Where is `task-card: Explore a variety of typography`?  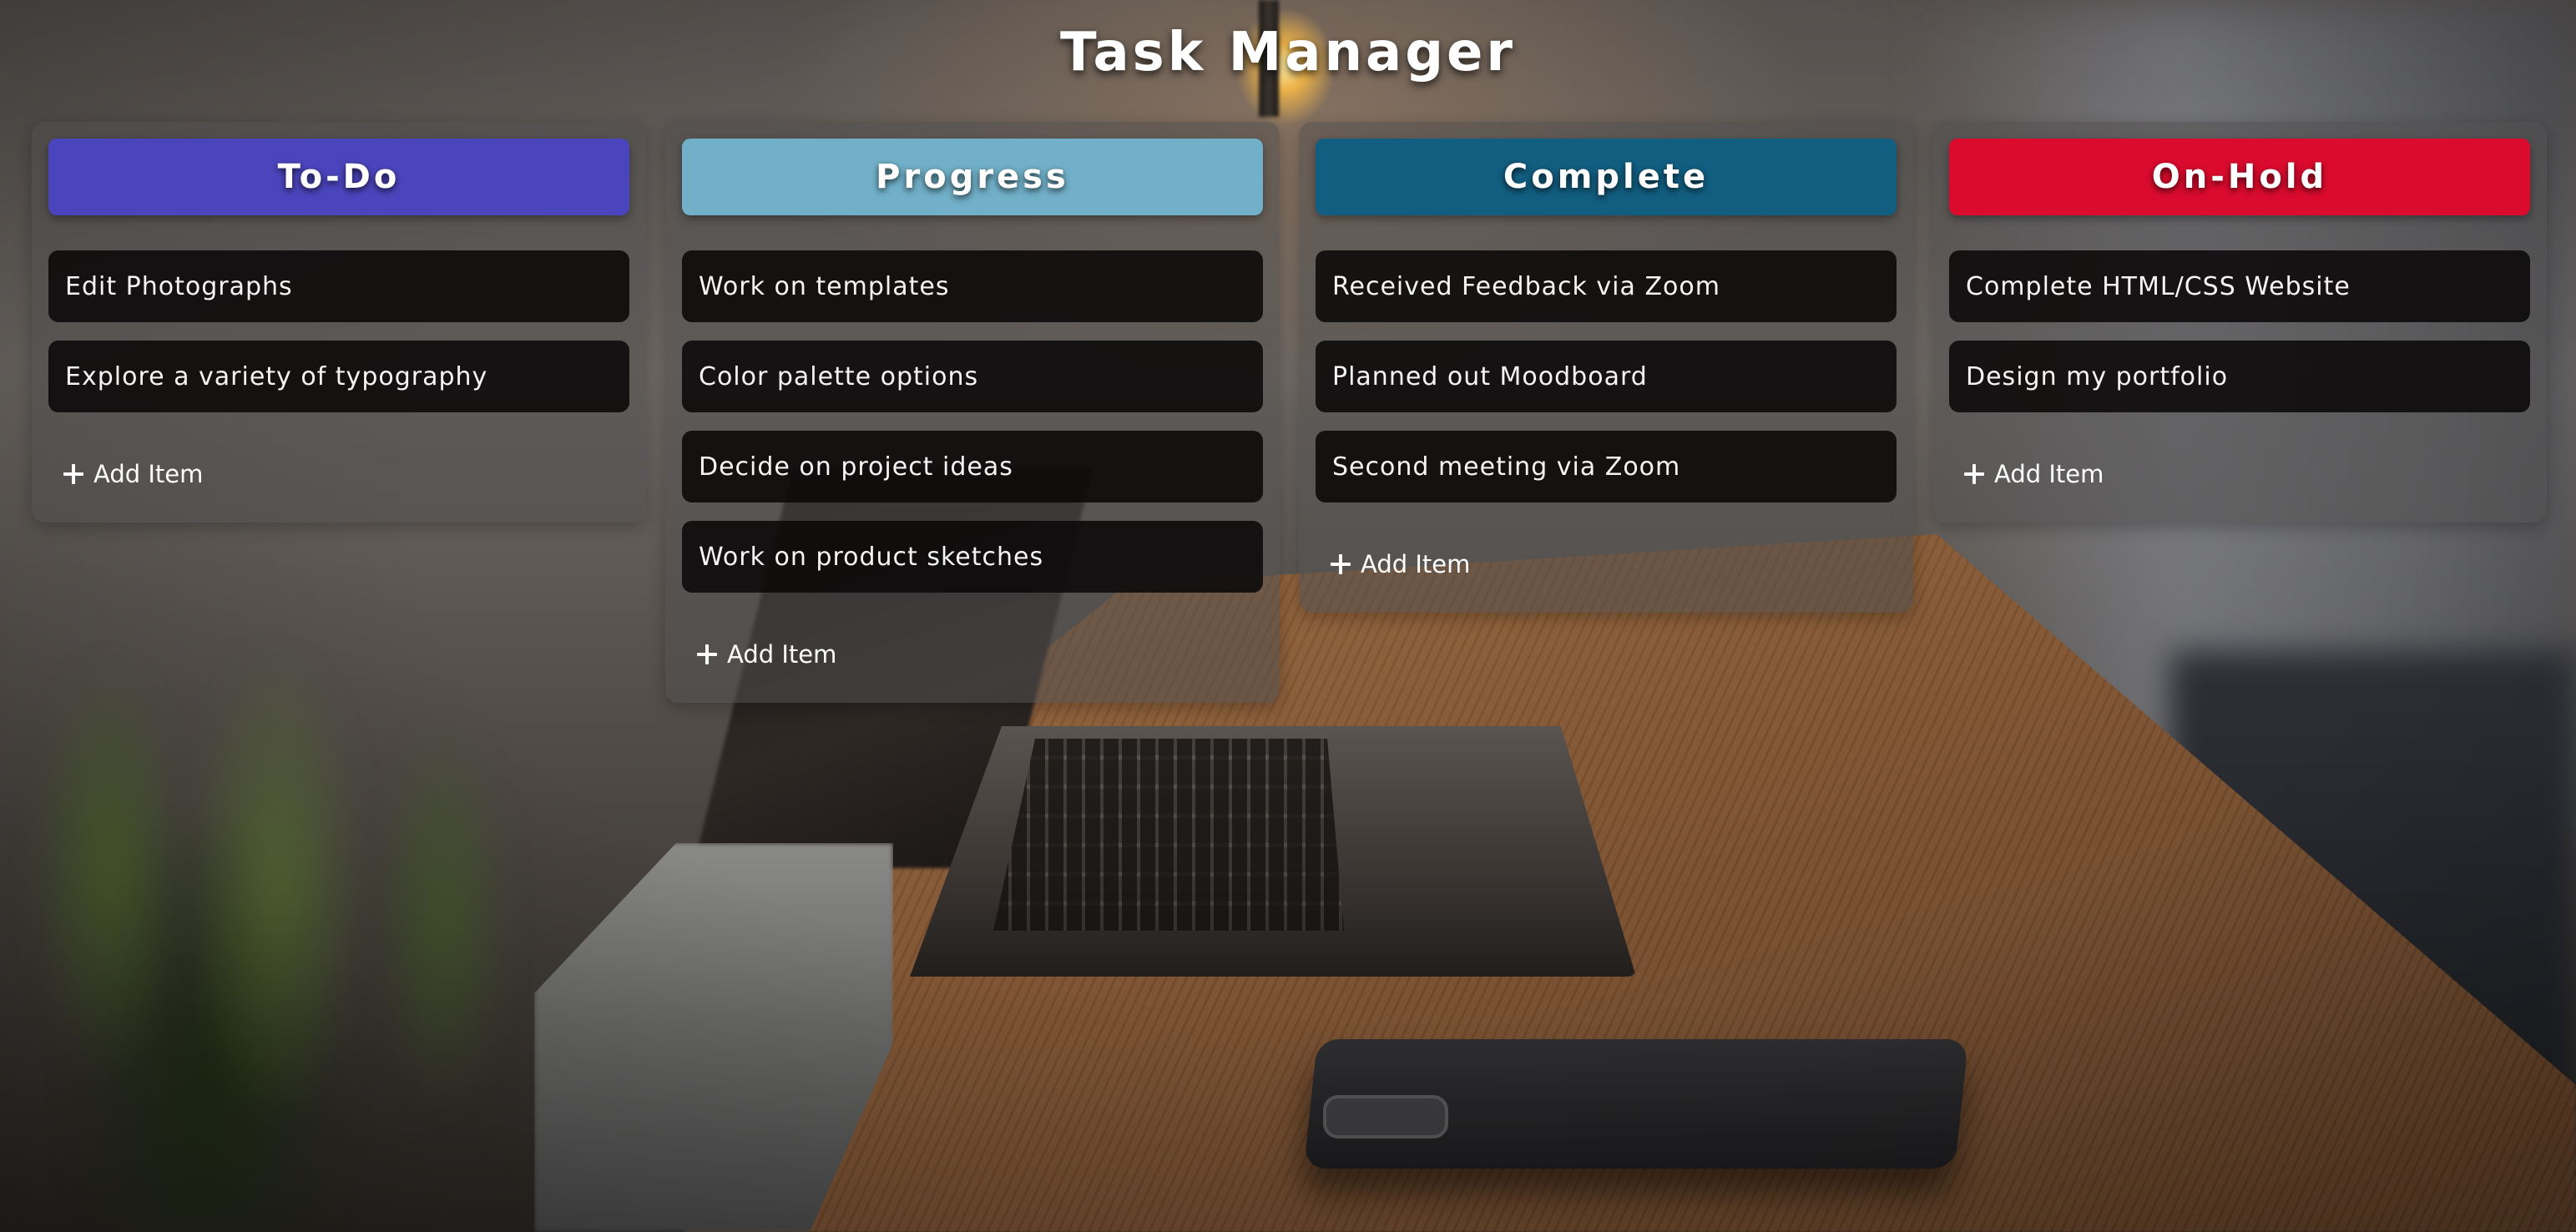
task-card: Explore a variety of typography is located at coordinates (338, 376).